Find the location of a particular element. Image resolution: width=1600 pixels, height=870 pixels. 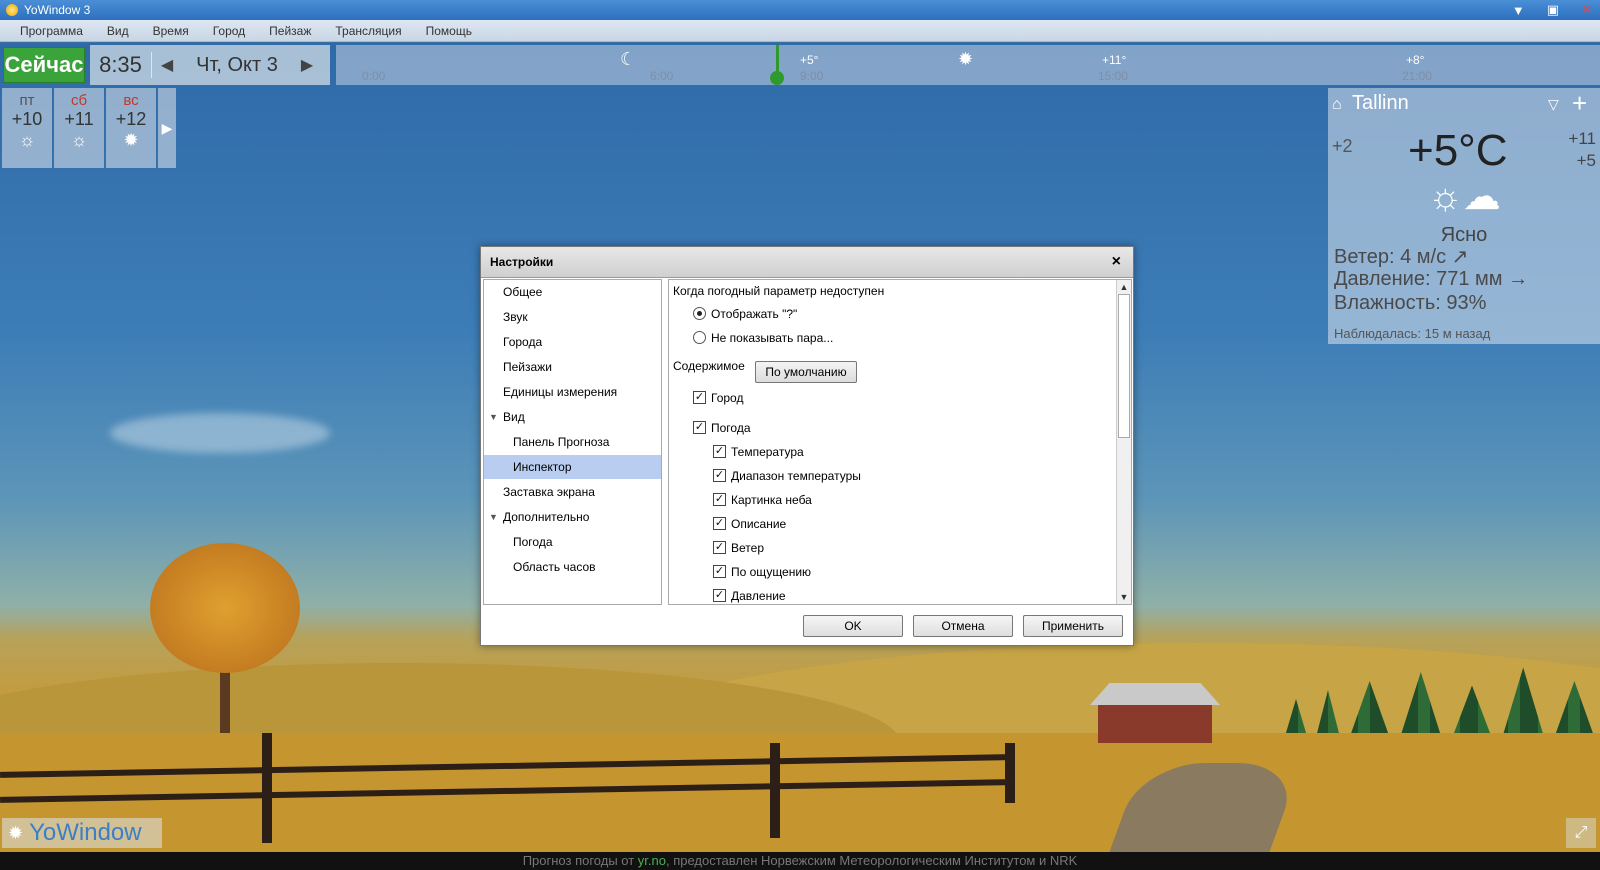

wind-info: Ветер: 4 м/с ↗ is located at coordinates (1401, 257).